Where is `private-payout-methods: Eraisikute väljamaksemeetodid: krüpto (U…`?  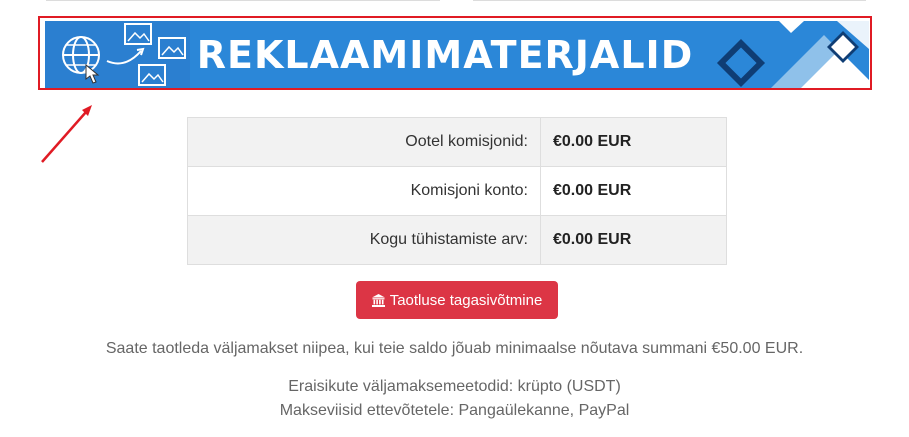 private-payout-methods: Eraisikute väljamaksemeetodid: krüpto (U… is located at coordinates (454, 386).